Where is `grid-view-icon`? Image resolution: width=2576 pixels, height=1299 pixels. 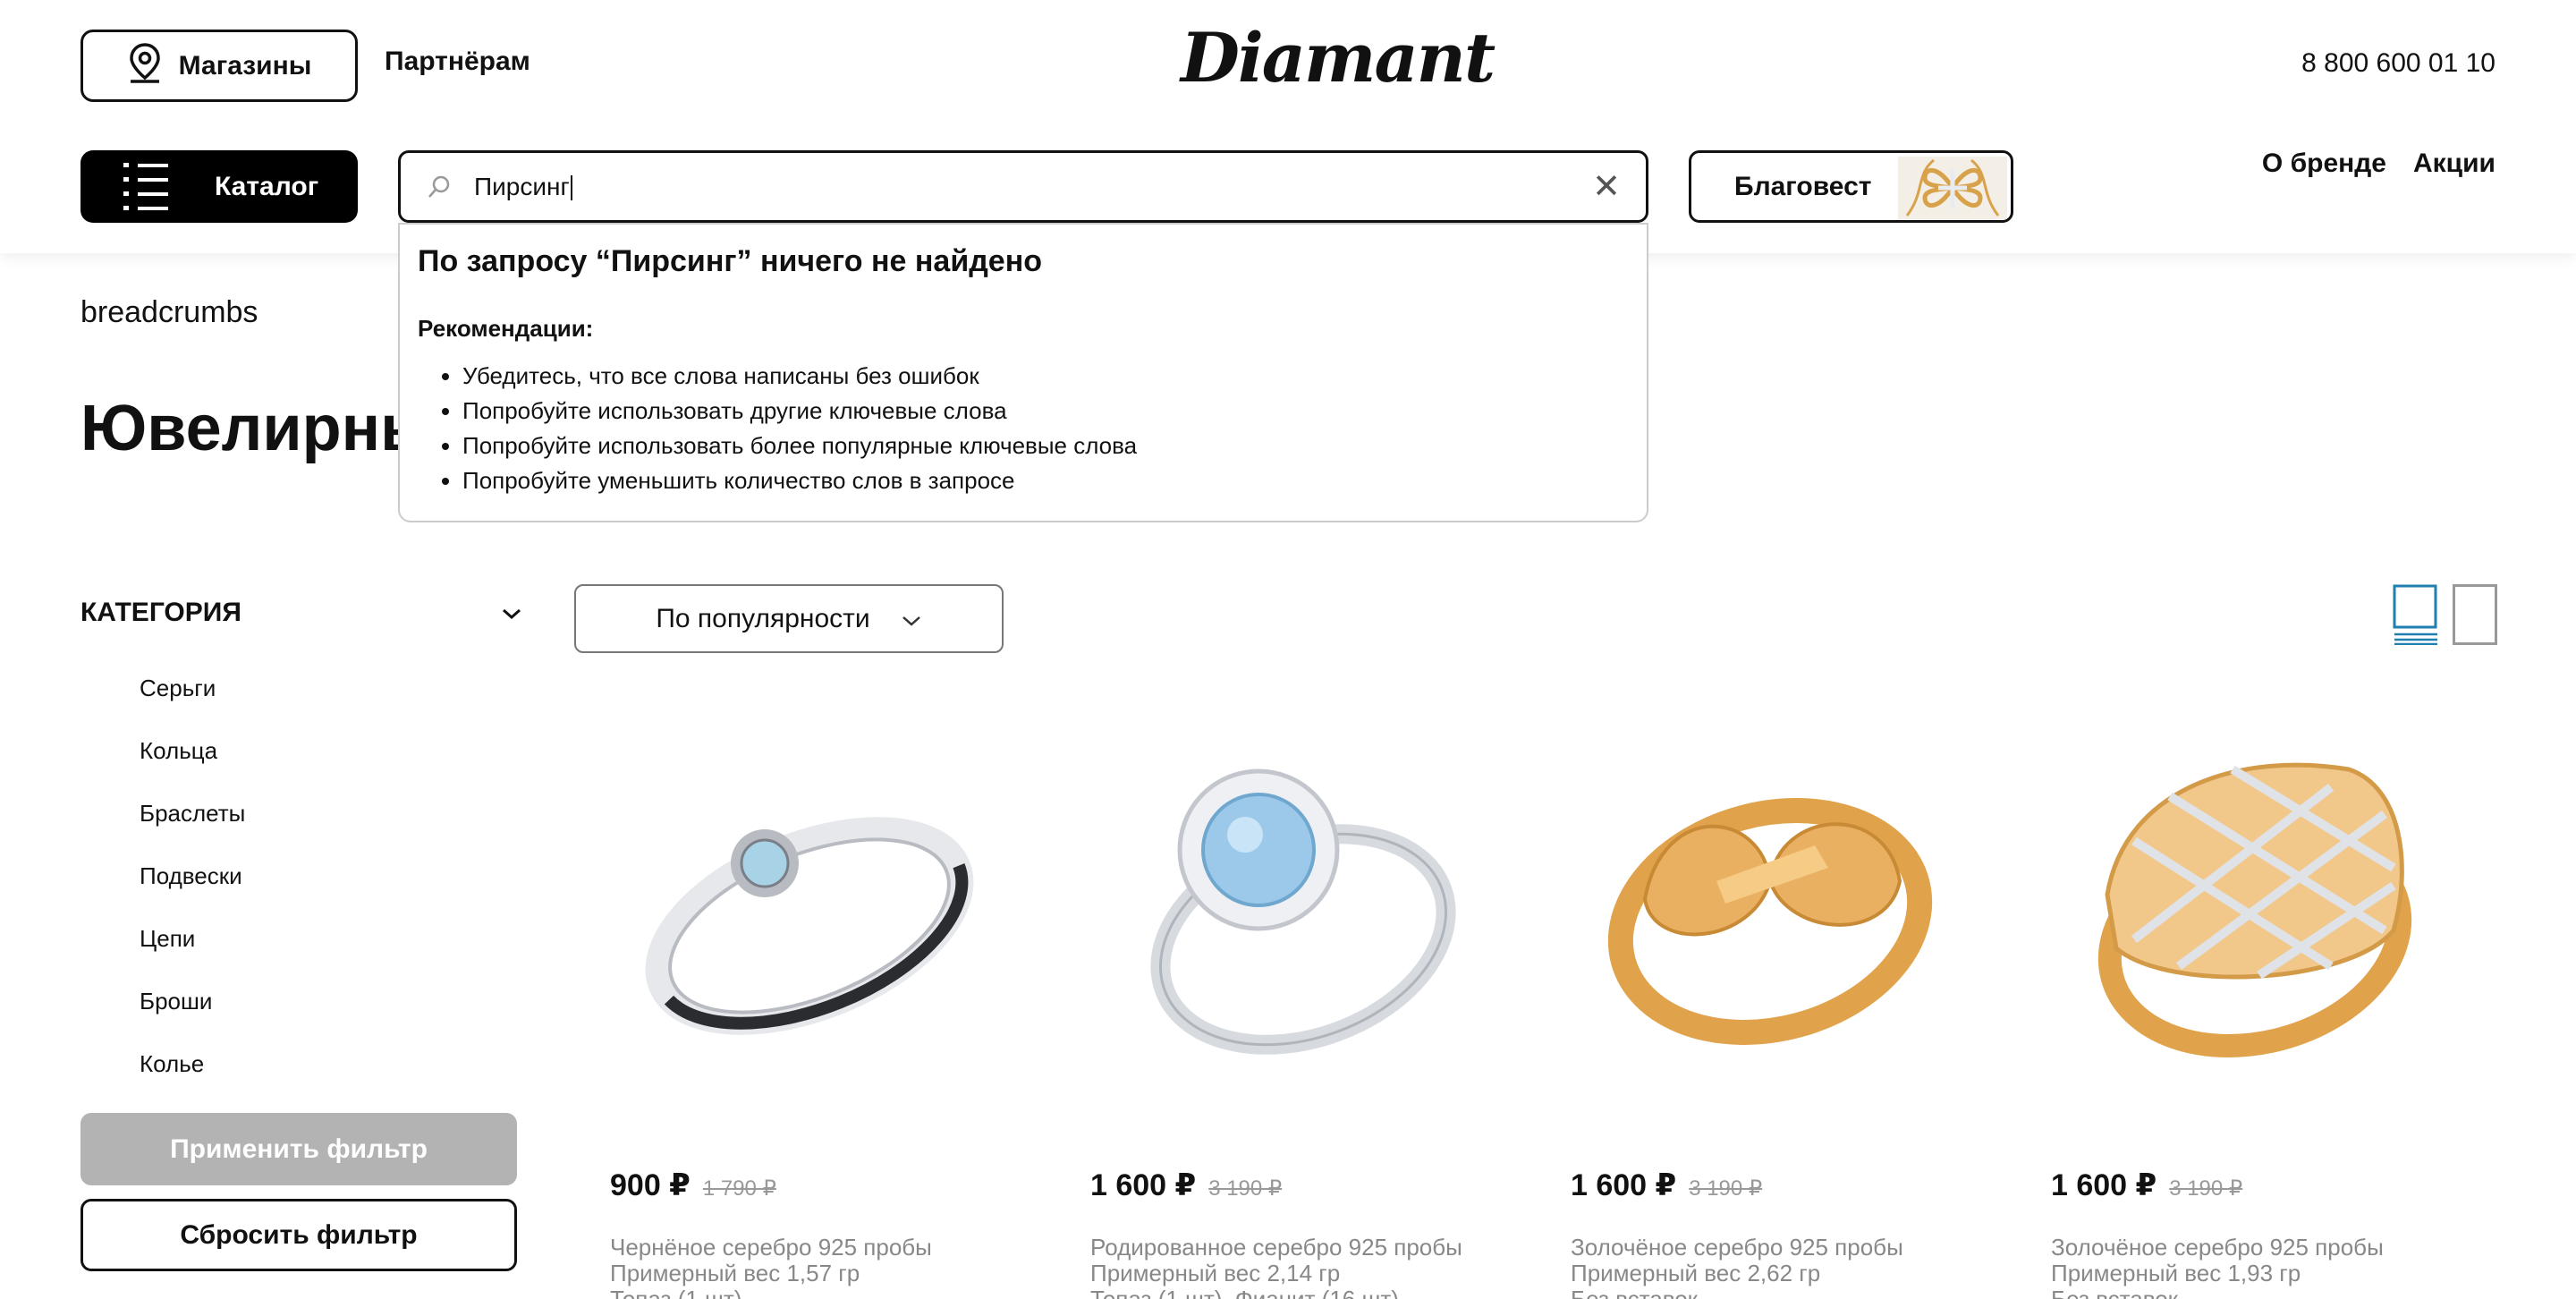
grid-view-icon is located at coordinates (2416, 615).